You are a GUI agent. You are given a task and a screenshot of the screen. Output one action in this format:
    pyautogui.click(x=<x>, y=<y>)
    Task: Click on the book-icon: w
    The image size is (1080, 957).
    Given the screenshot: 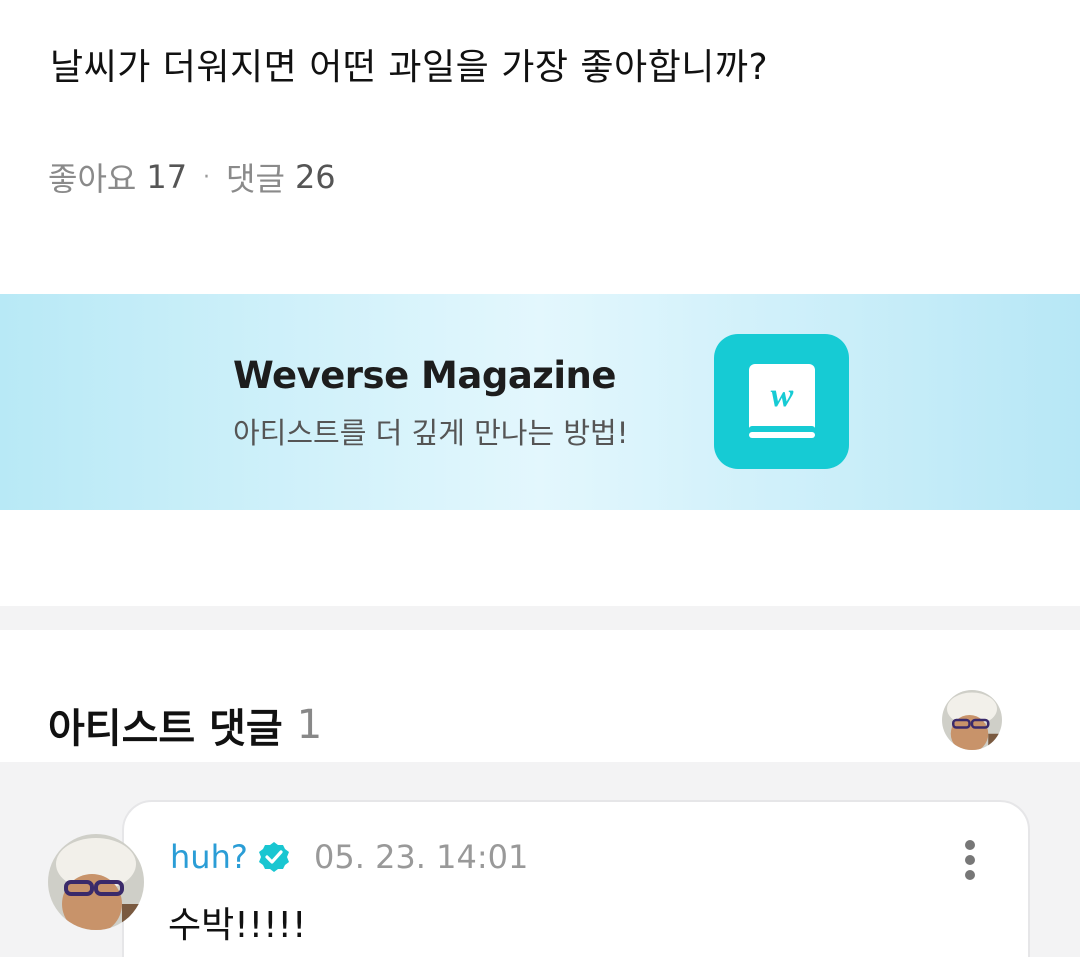 What is the action you would take?
    pyautogui.click(x=782, y=401)
    